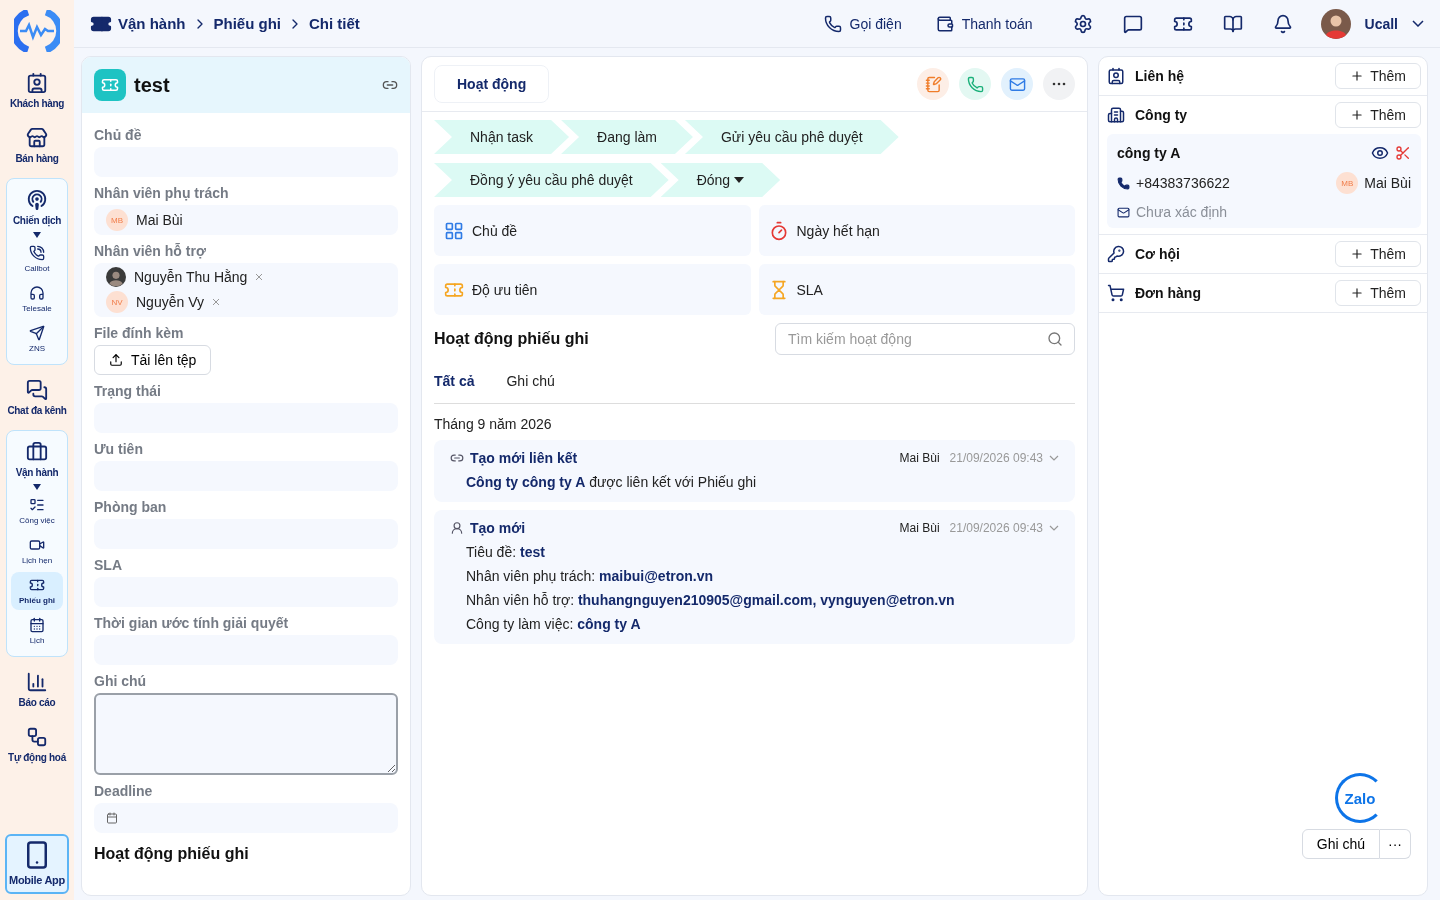 This screenshot has height=900, width=1440. I want to click on sidebar-subitem: Công việc, so click(37, 511).